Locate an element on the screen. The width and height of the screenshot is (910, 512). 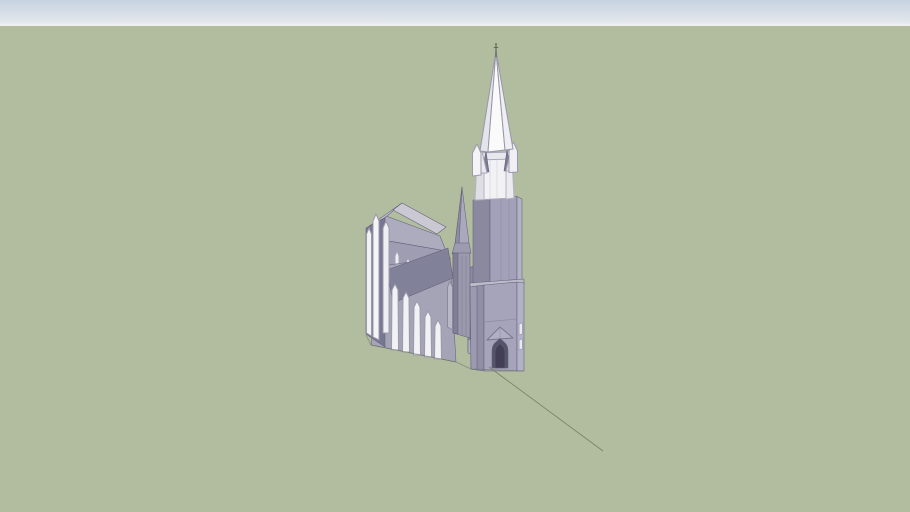
fleche-turret-shade is located at coordinates (455, 293).